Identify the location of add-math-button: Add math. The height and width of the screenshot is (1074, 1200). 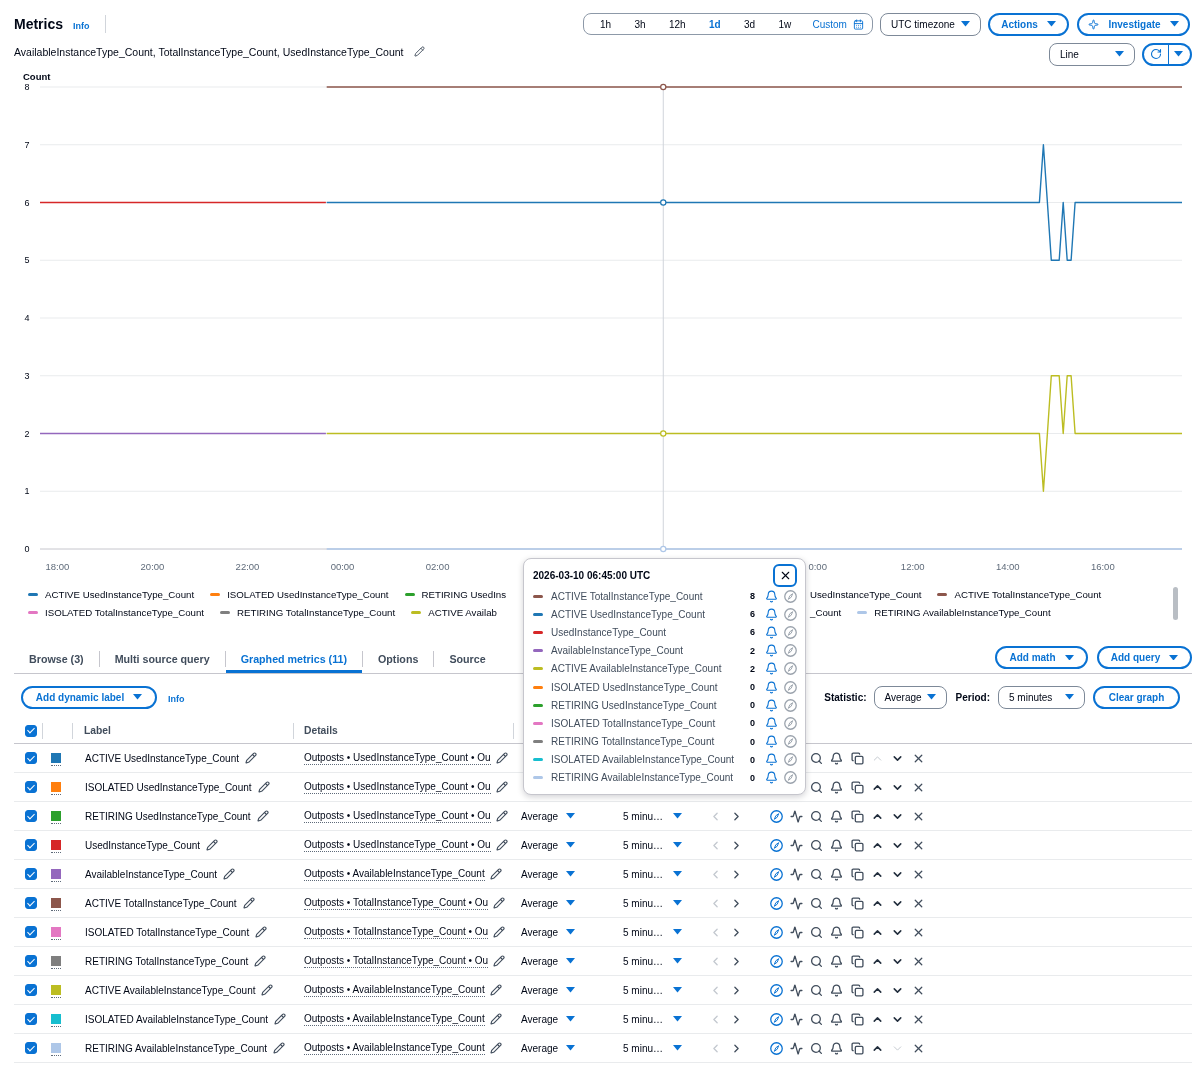
(1041, 657).